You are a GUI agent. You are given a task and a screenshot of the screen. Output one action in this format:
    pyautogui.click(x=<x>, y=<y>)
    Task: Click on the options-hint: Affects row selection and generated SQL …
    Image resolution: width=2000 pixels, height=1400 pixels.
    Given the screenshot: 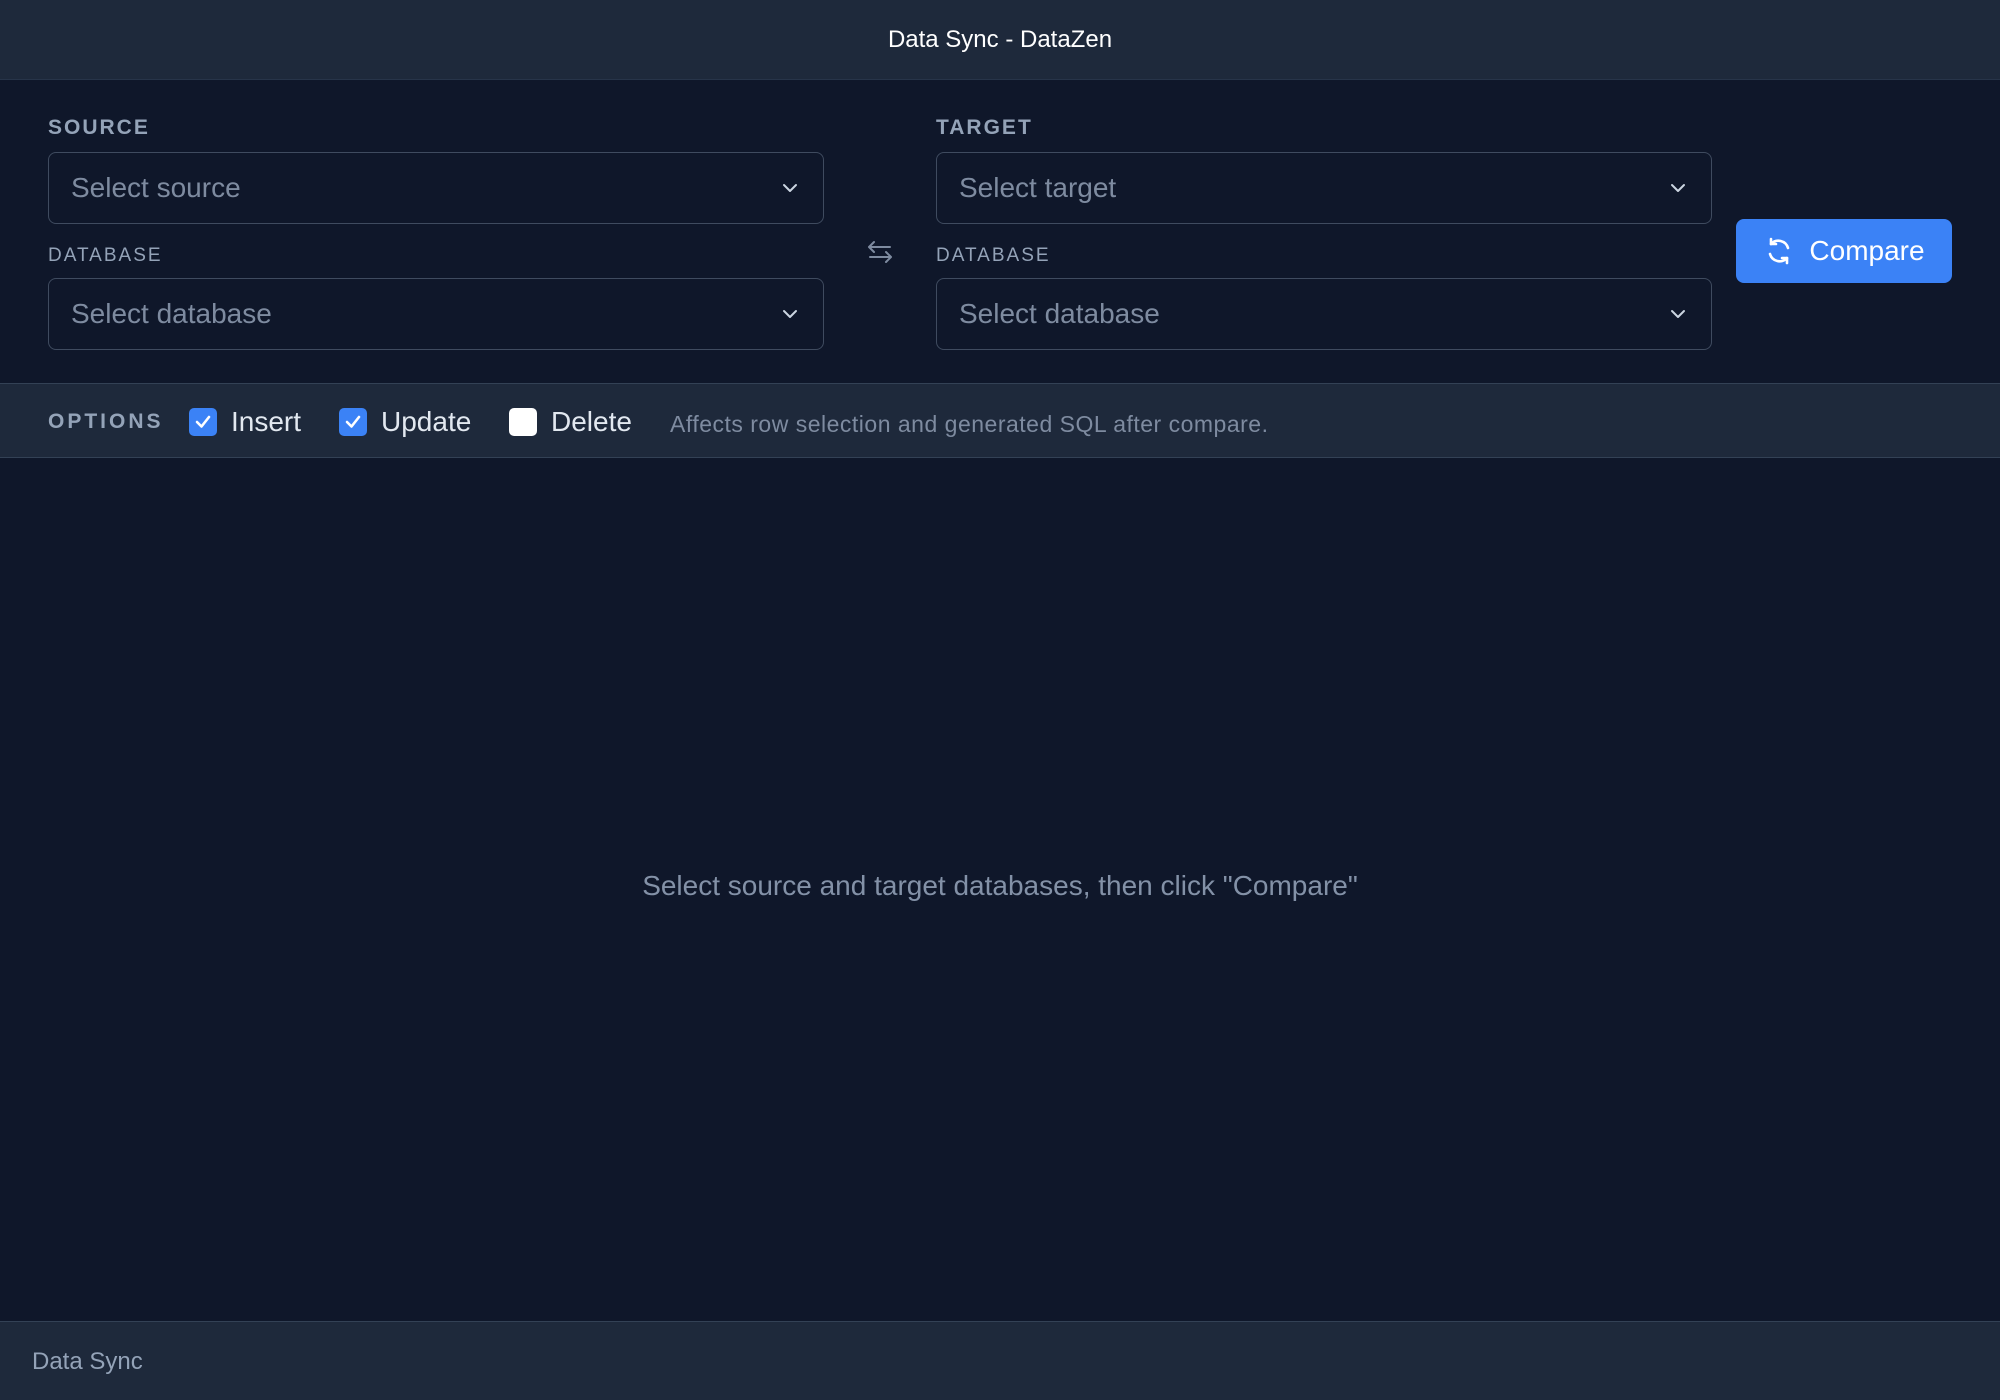 What is the action you would take?
    pyautogui.click(x=969, y=424)
    